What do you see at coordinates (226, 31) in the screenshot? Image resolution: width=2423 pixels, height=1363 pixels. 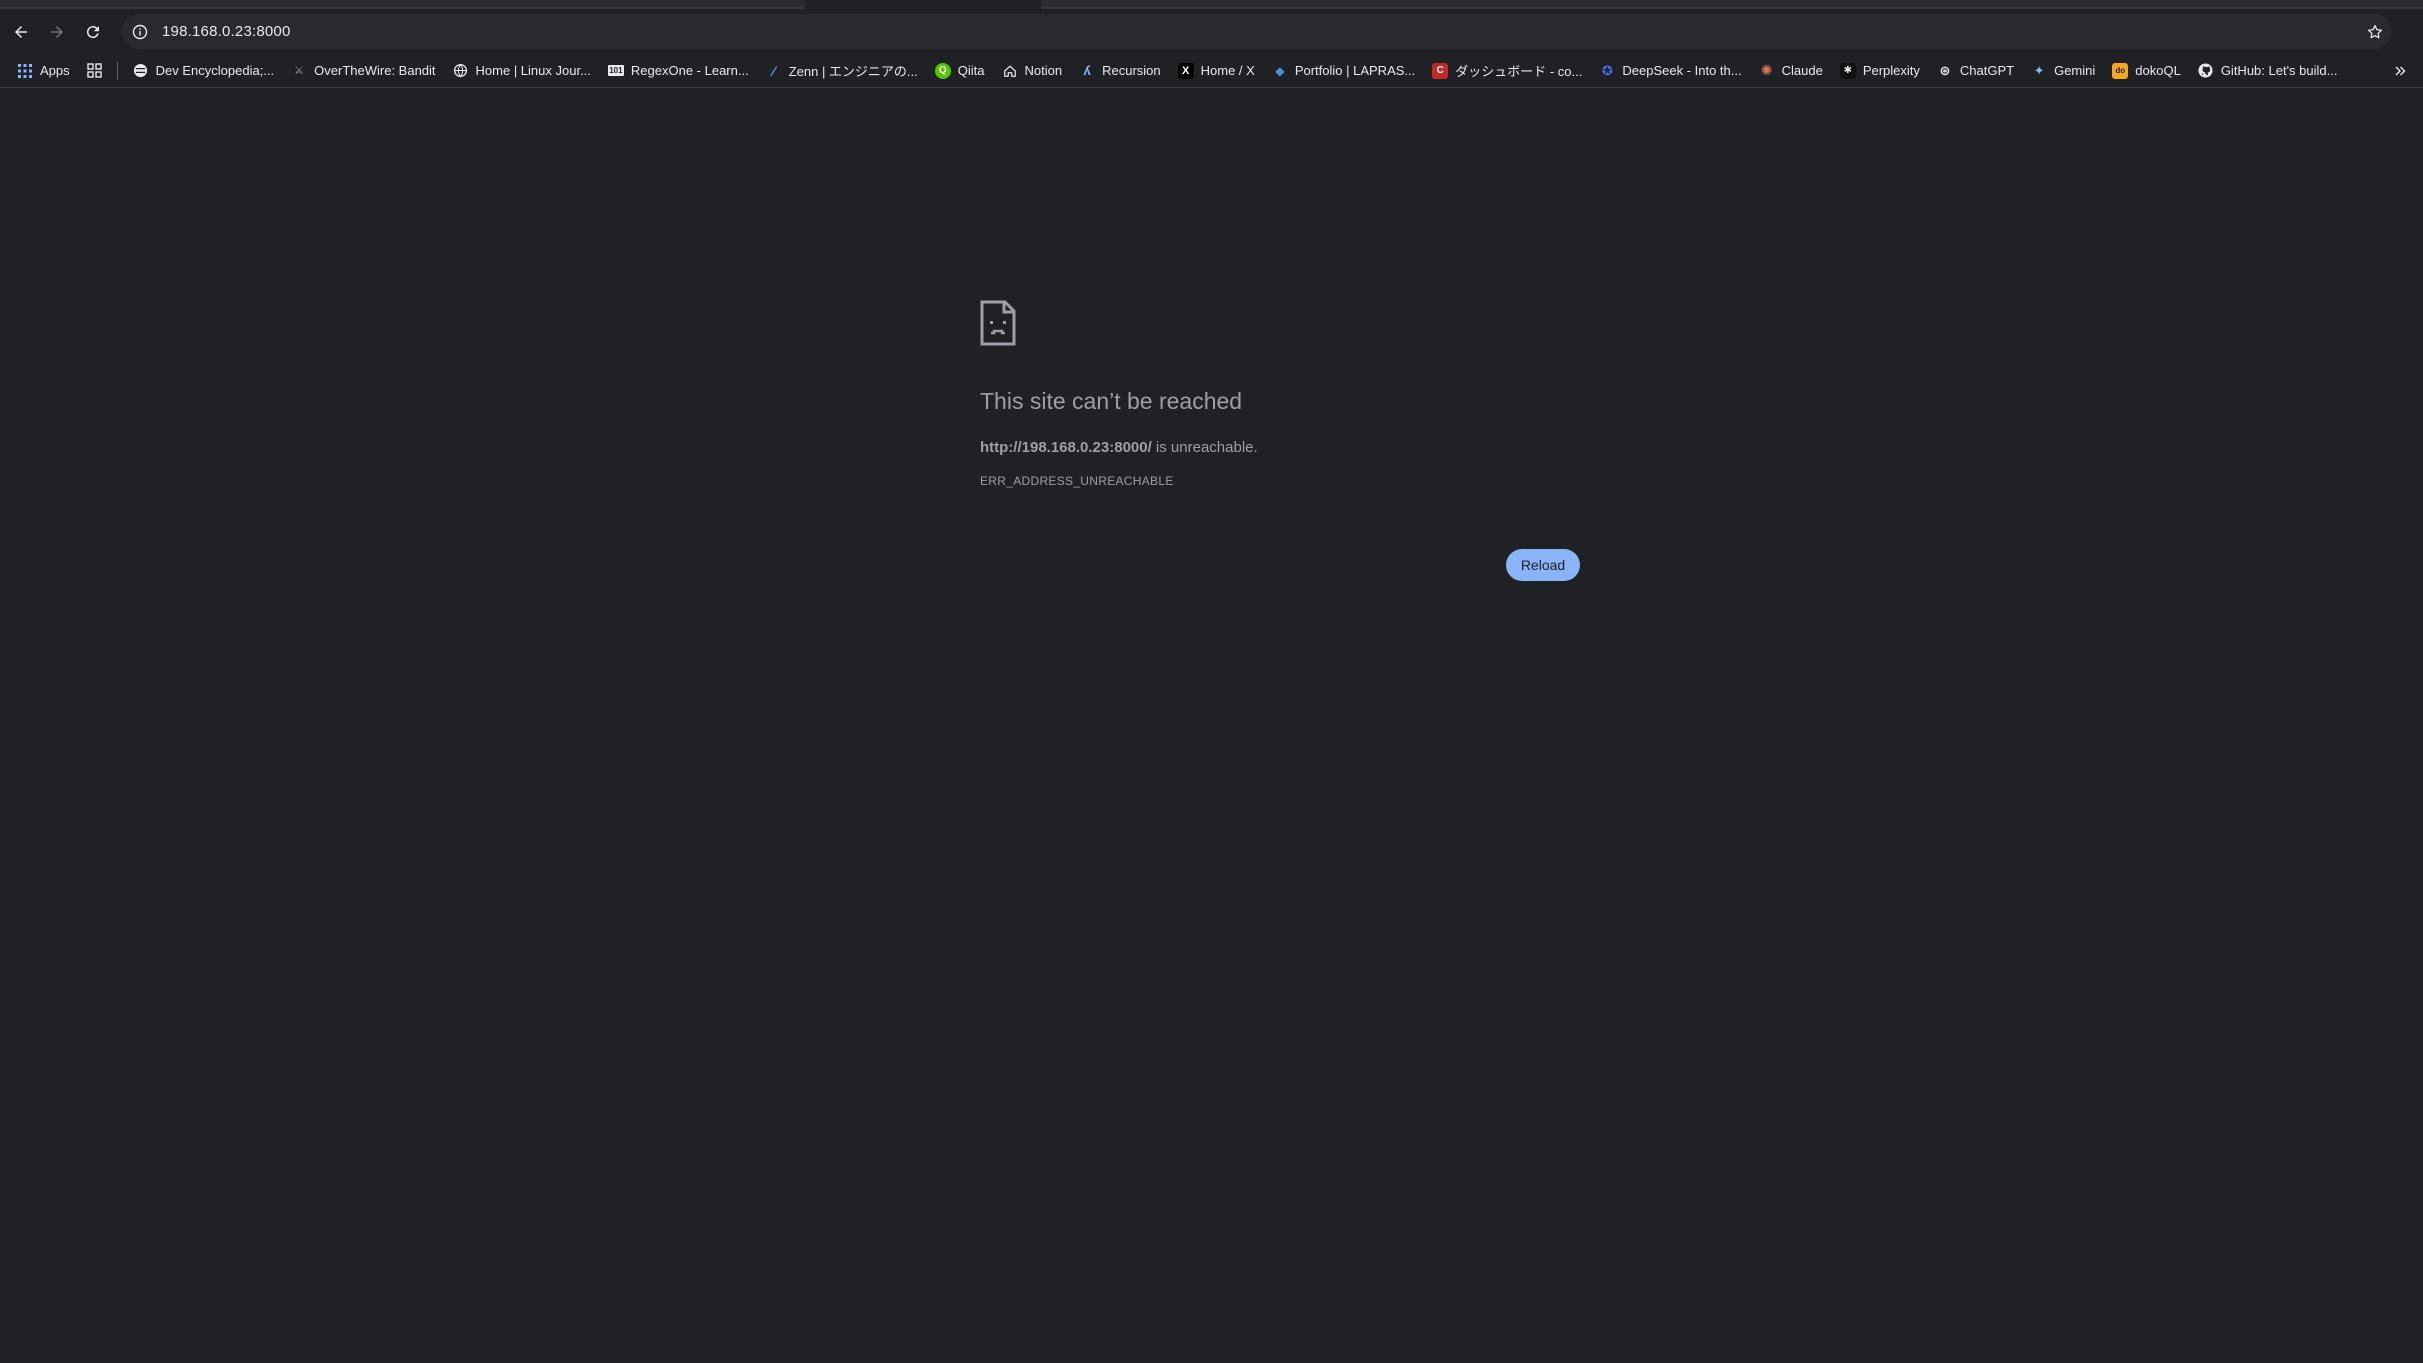 I see `address-bar-url: 198.168.0.23:8000` at bounding box center [226, 31].